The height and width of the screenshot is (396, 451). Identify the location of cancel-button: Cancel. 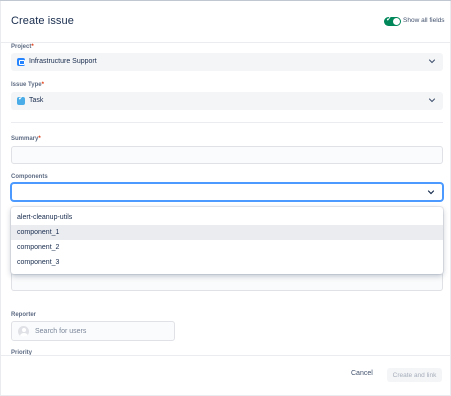
(362, 373).